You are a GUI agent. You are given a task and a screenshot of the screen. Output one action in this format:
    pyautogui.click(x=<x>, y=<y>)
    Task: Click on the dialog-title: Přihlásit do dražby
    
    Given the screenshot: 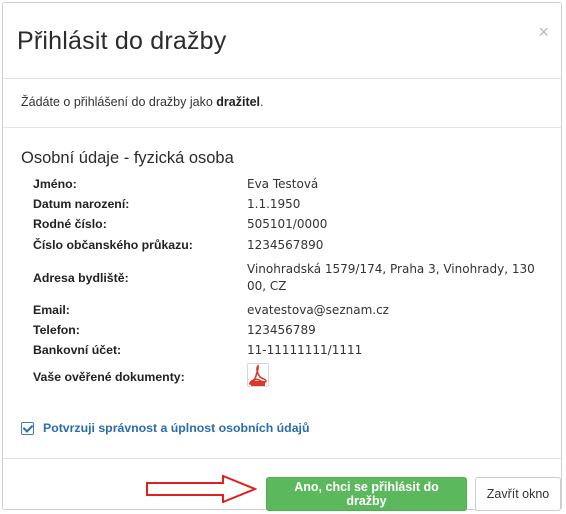 What is the action you would take?
    pyautogui.click(x=122, y=41)
    